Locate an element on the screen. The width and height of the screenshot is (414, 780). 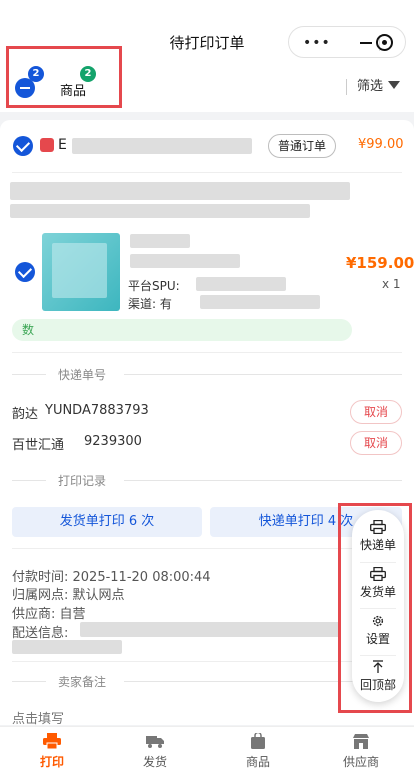
tab-supplier: 供应商 is located at coordinates (361, 751).